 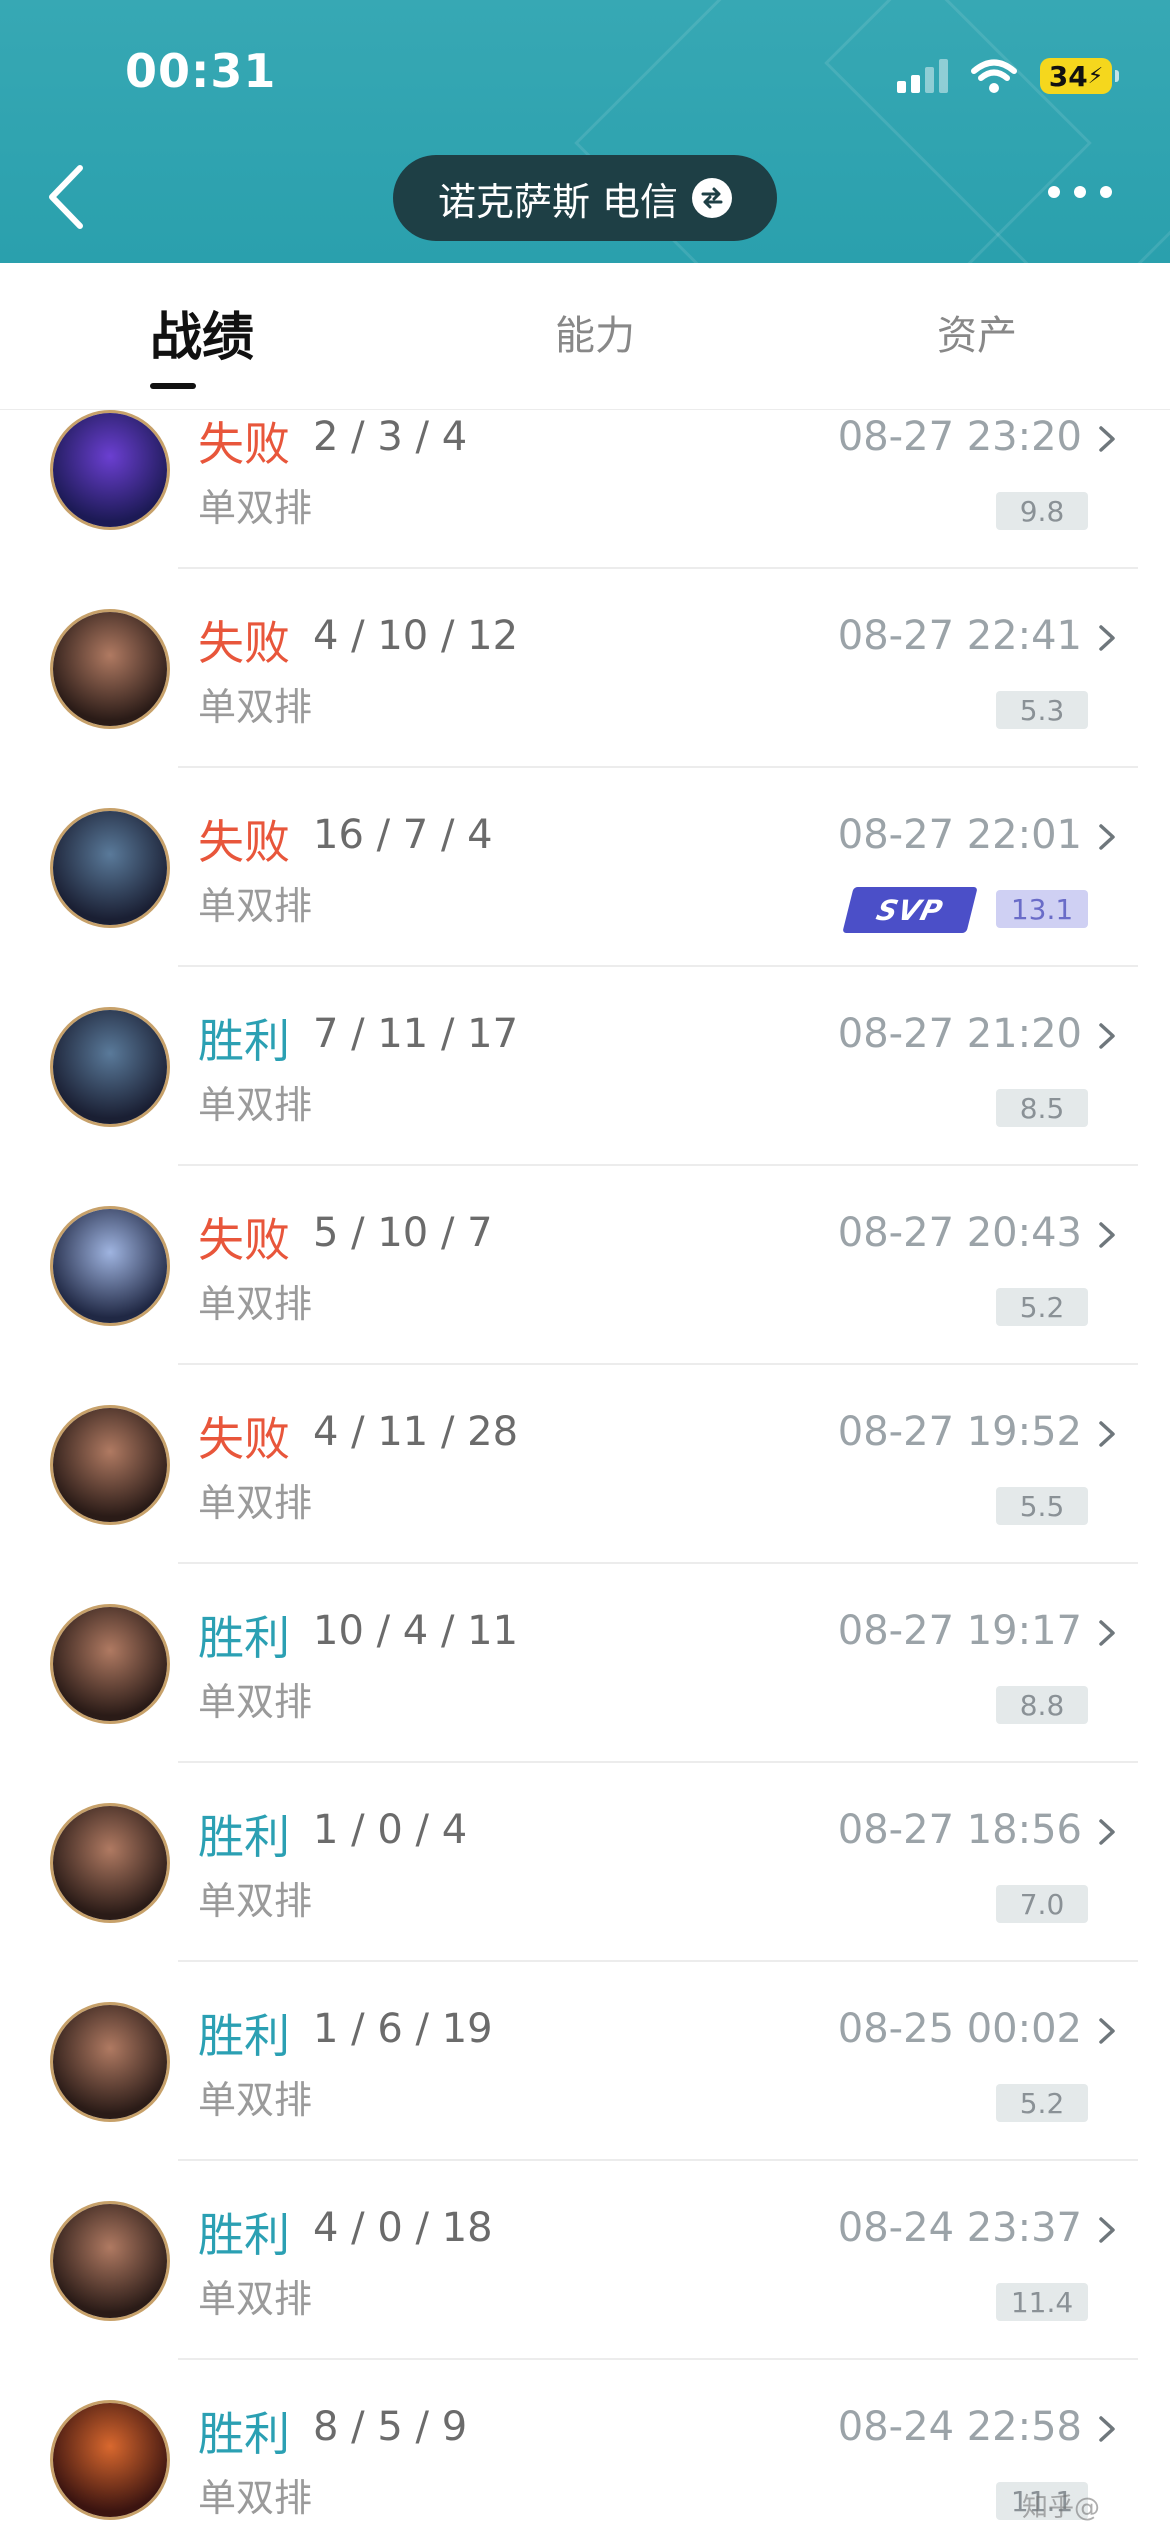 I want to click on status-time: 00:31, so click(x=201, y=71).